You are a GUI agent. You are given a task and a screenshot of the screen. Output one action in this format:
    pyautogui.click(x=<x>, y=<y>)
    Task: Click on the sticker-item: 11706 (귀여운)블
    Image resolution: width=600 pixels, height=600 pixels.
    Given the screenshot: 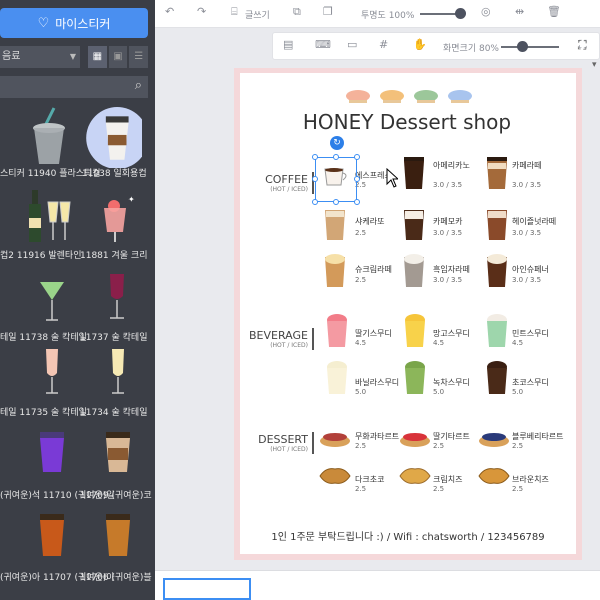 What is the action you would take?
    pyautogui.click(x=116, y=555)
    